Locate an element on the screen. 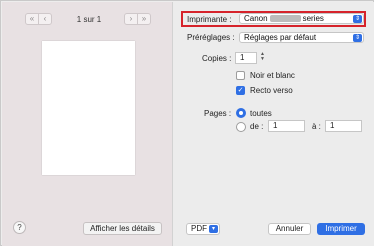  pdf-menu-button: PDF ▾ is located at coordinates (203, 229).